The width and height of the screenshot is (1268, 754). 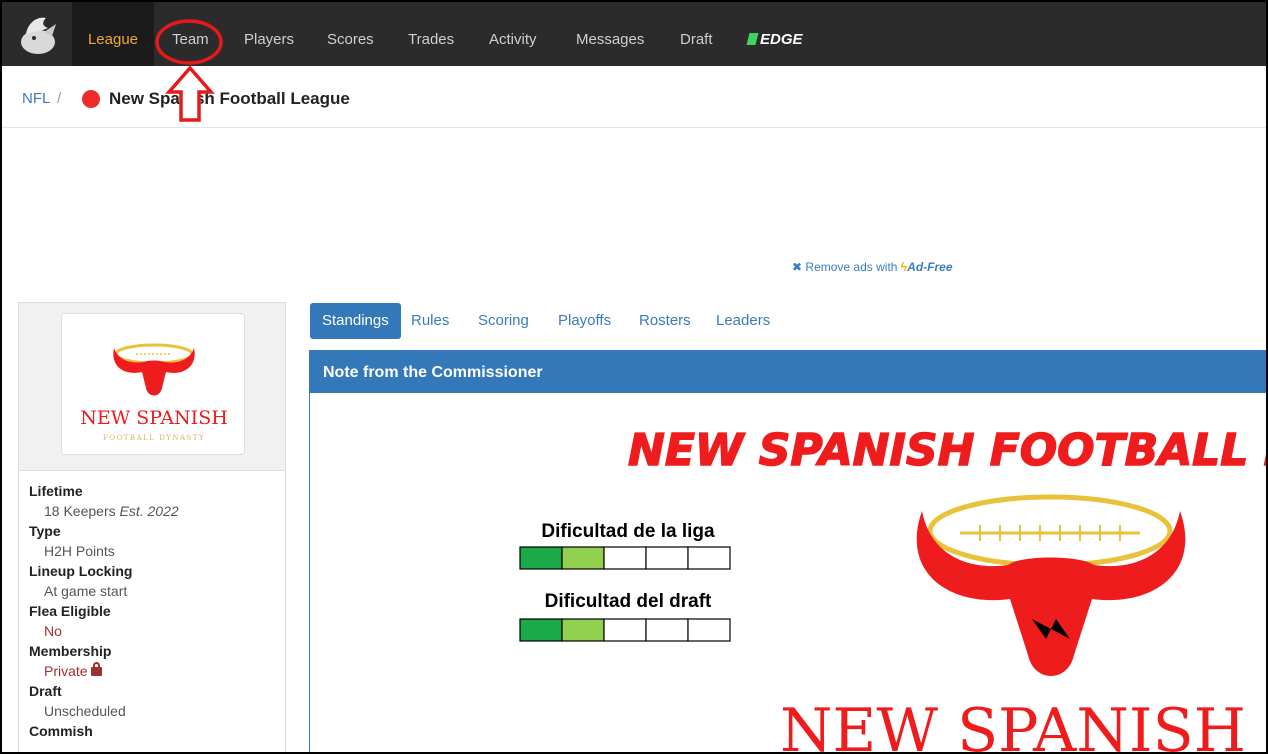 I want to click on edge-icon, so click(x=752, y=39).